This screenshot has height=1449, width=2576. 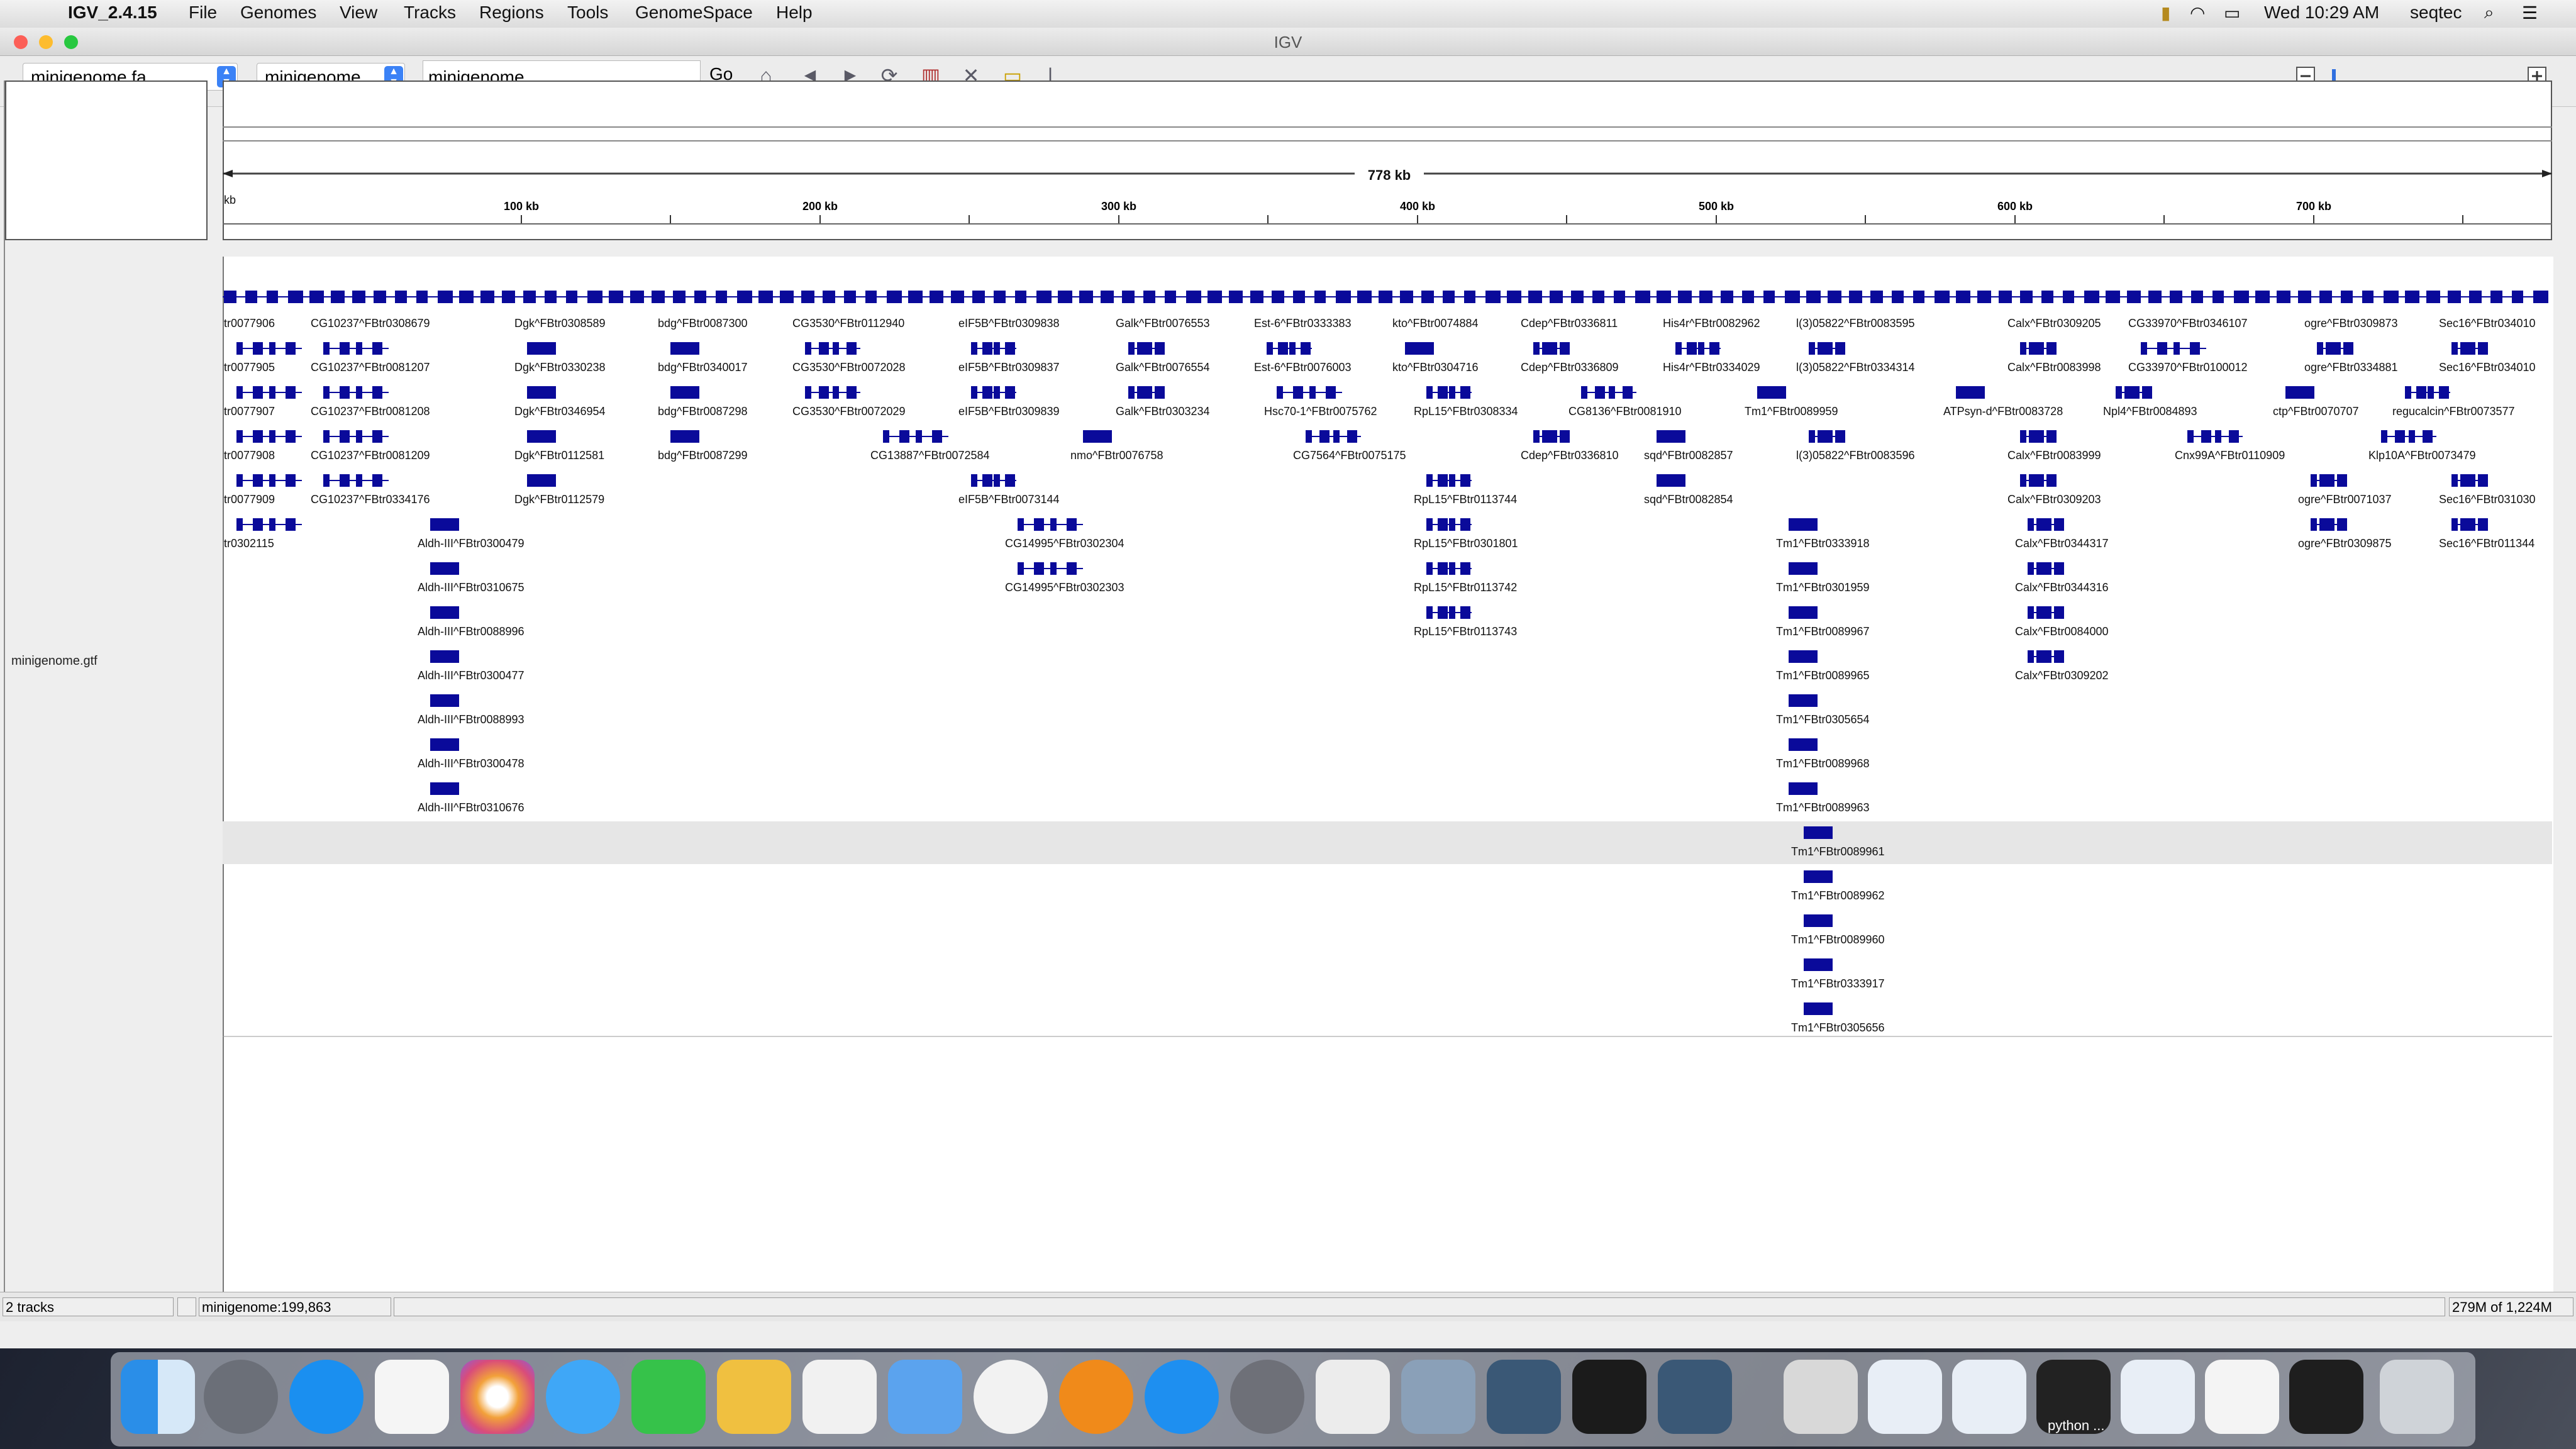 What do you see at coordinates (1838, 983) in the screenshot?
I see `transcript-label: Tm1^FBtr0333917` at bounding box center [1838, 983].